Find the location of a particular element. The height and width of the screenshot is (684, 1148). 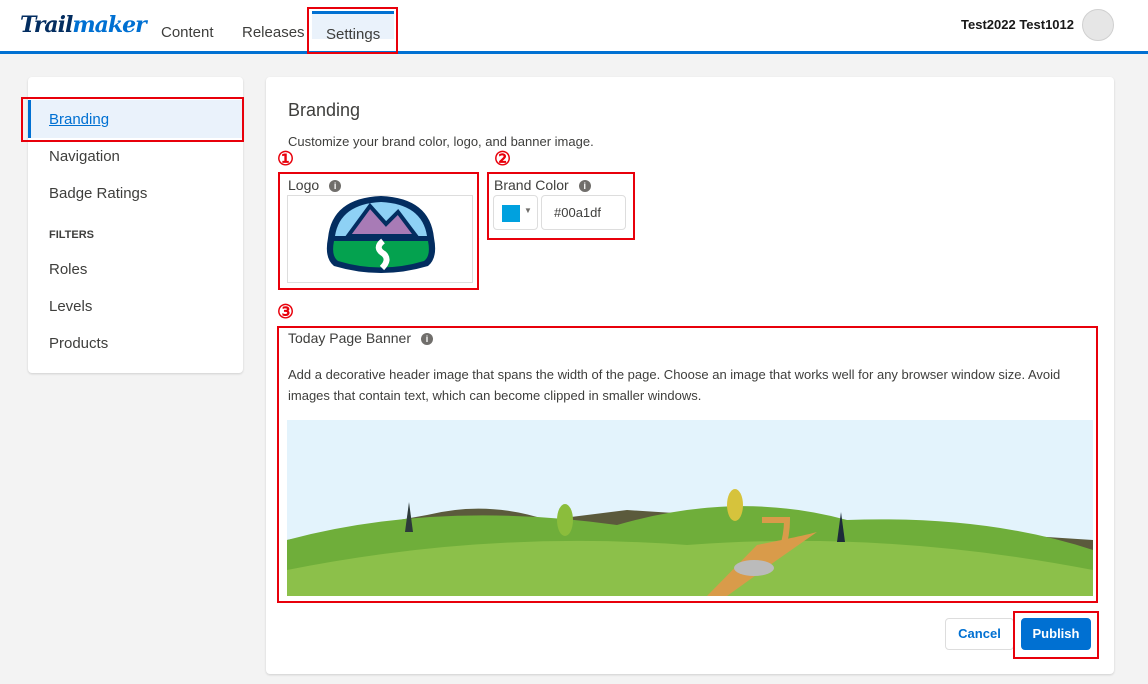

color-picker-button: ▼ is located at coordinates (515, 212).